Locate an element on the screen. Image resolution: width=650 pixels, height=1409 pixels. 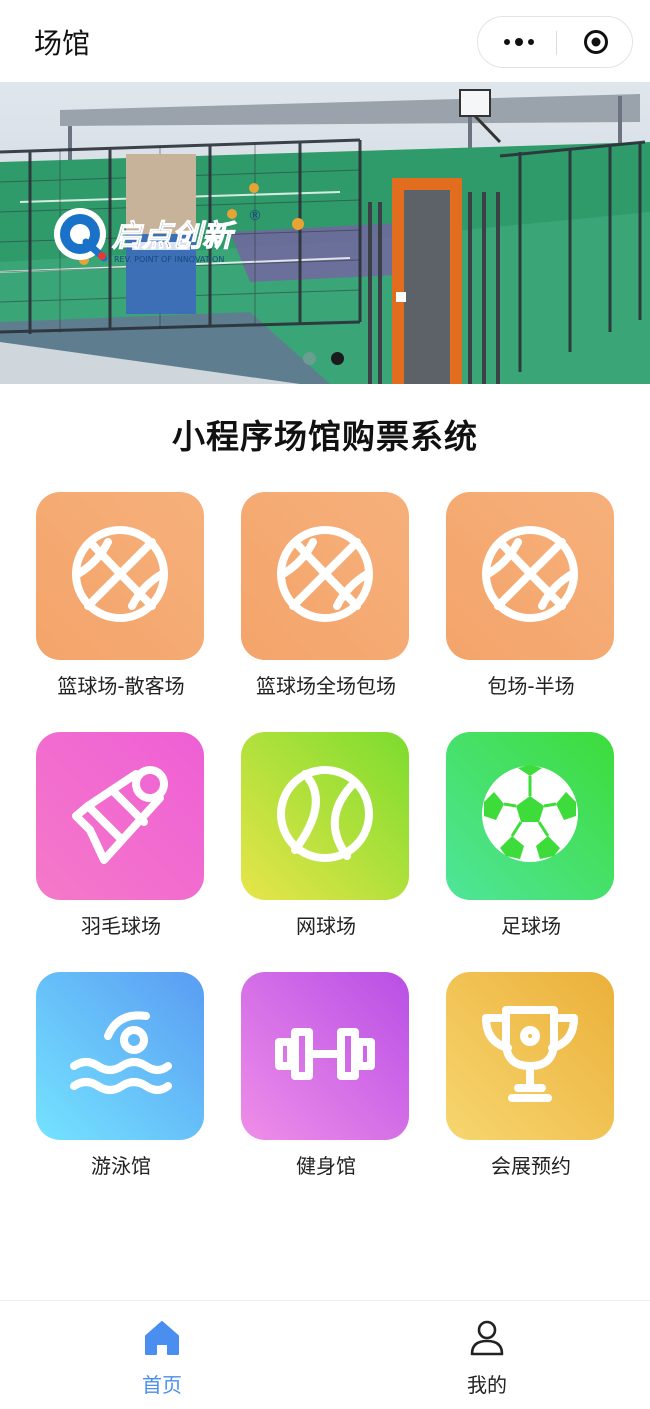
venue-tile: 羽毛球场 is located at coordinates (121, 835).